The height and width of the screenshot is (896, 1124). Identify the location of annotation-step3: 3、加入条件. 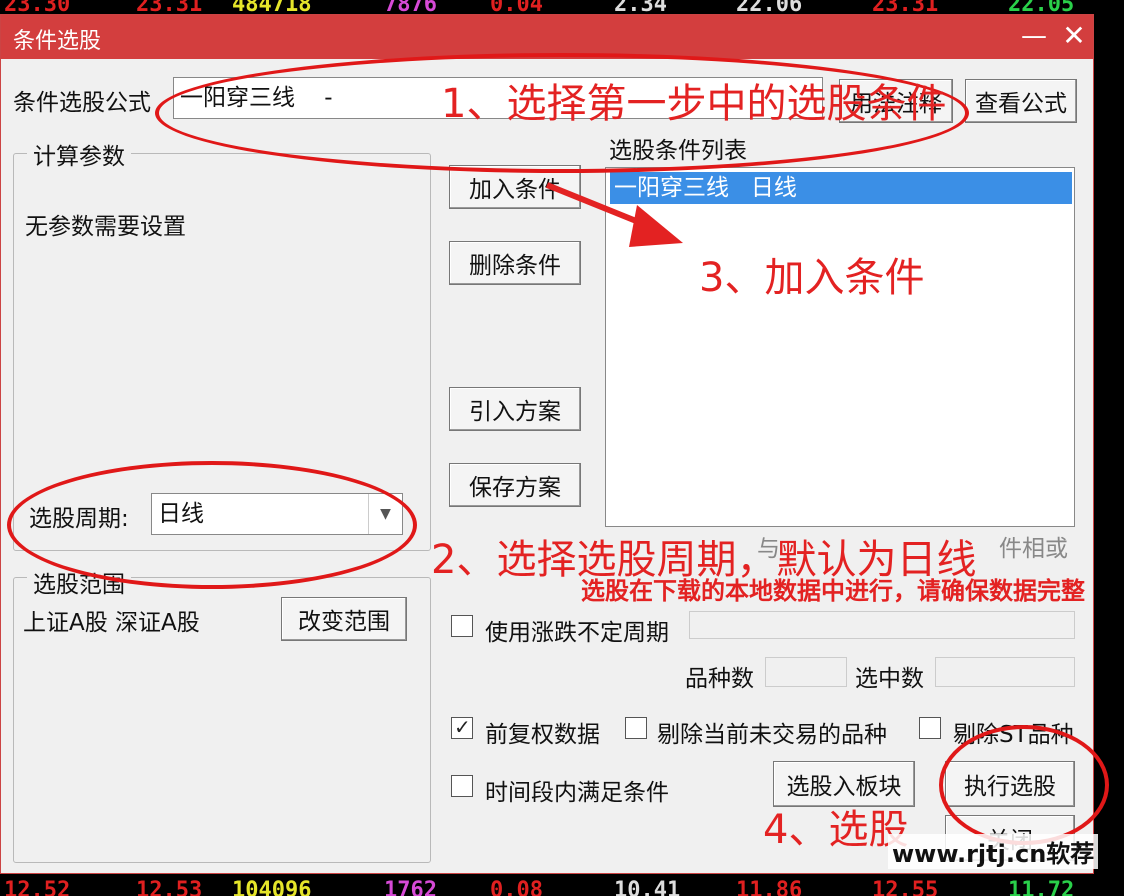
(812, 278).